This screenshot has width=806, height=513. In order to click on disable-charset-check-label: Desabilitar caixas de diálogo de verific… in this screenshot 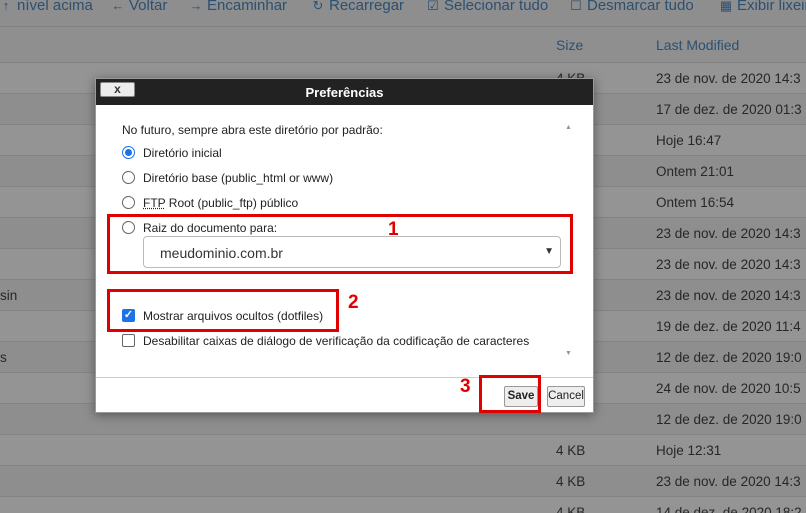, I will do `click(336, 341)`.